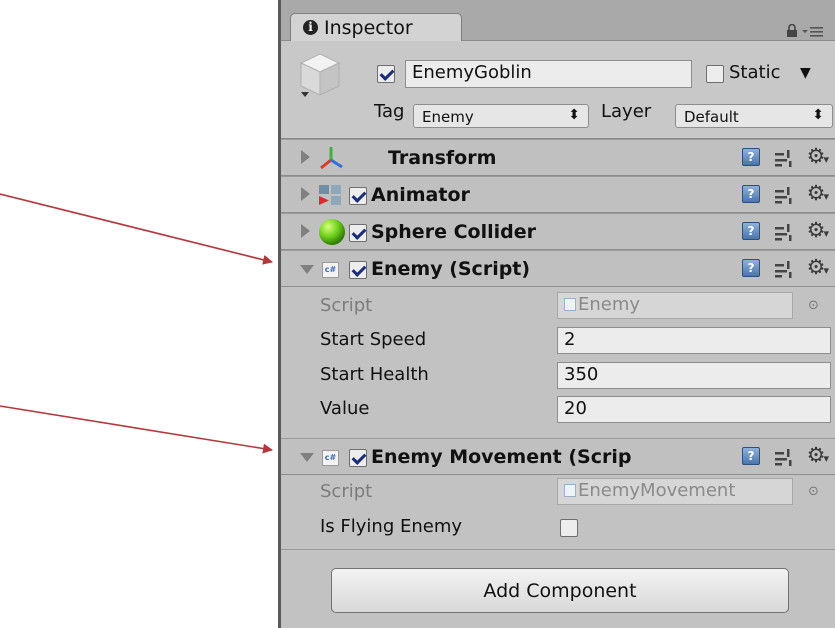  I want to click on enemy-script-field: Enemy, so click(675, 305).